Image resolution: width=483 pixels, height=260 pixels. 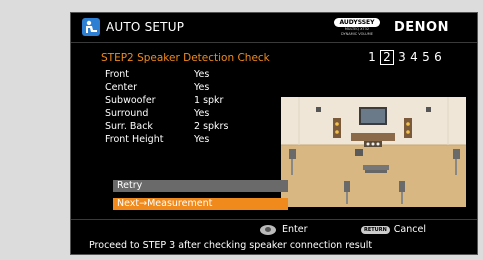 I want to click on result-label: Center, so click(x=121, y=87).